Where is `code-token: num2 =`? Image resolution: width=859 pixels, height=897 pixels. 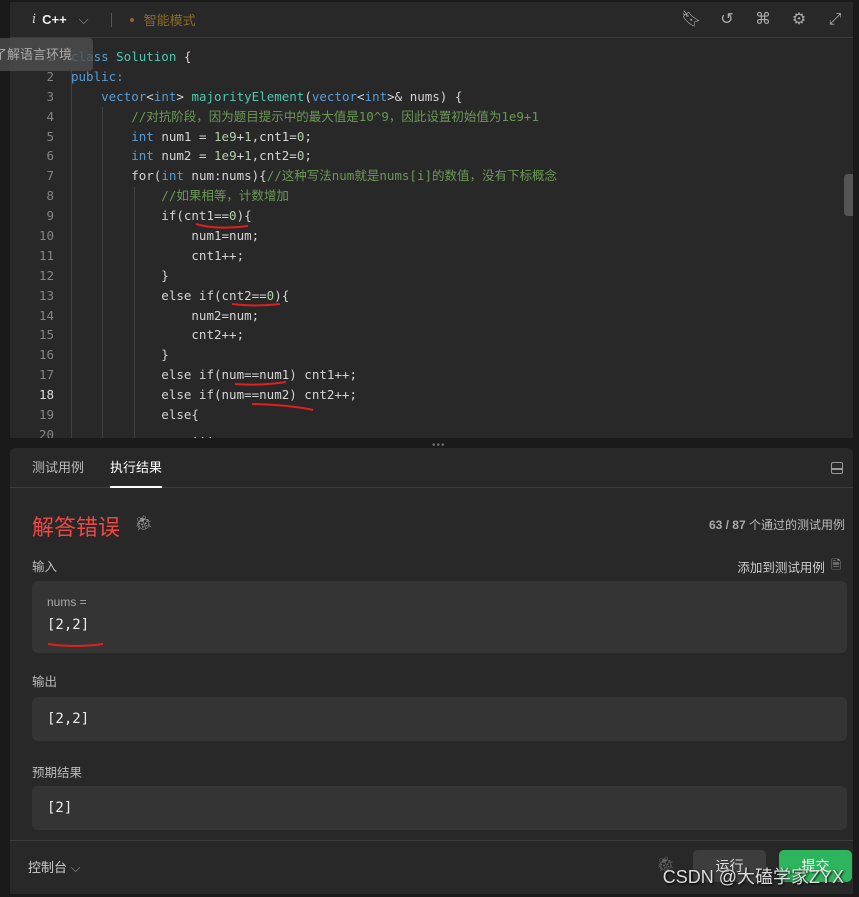
code-token: num2 = is located at coordinates (184, 156).